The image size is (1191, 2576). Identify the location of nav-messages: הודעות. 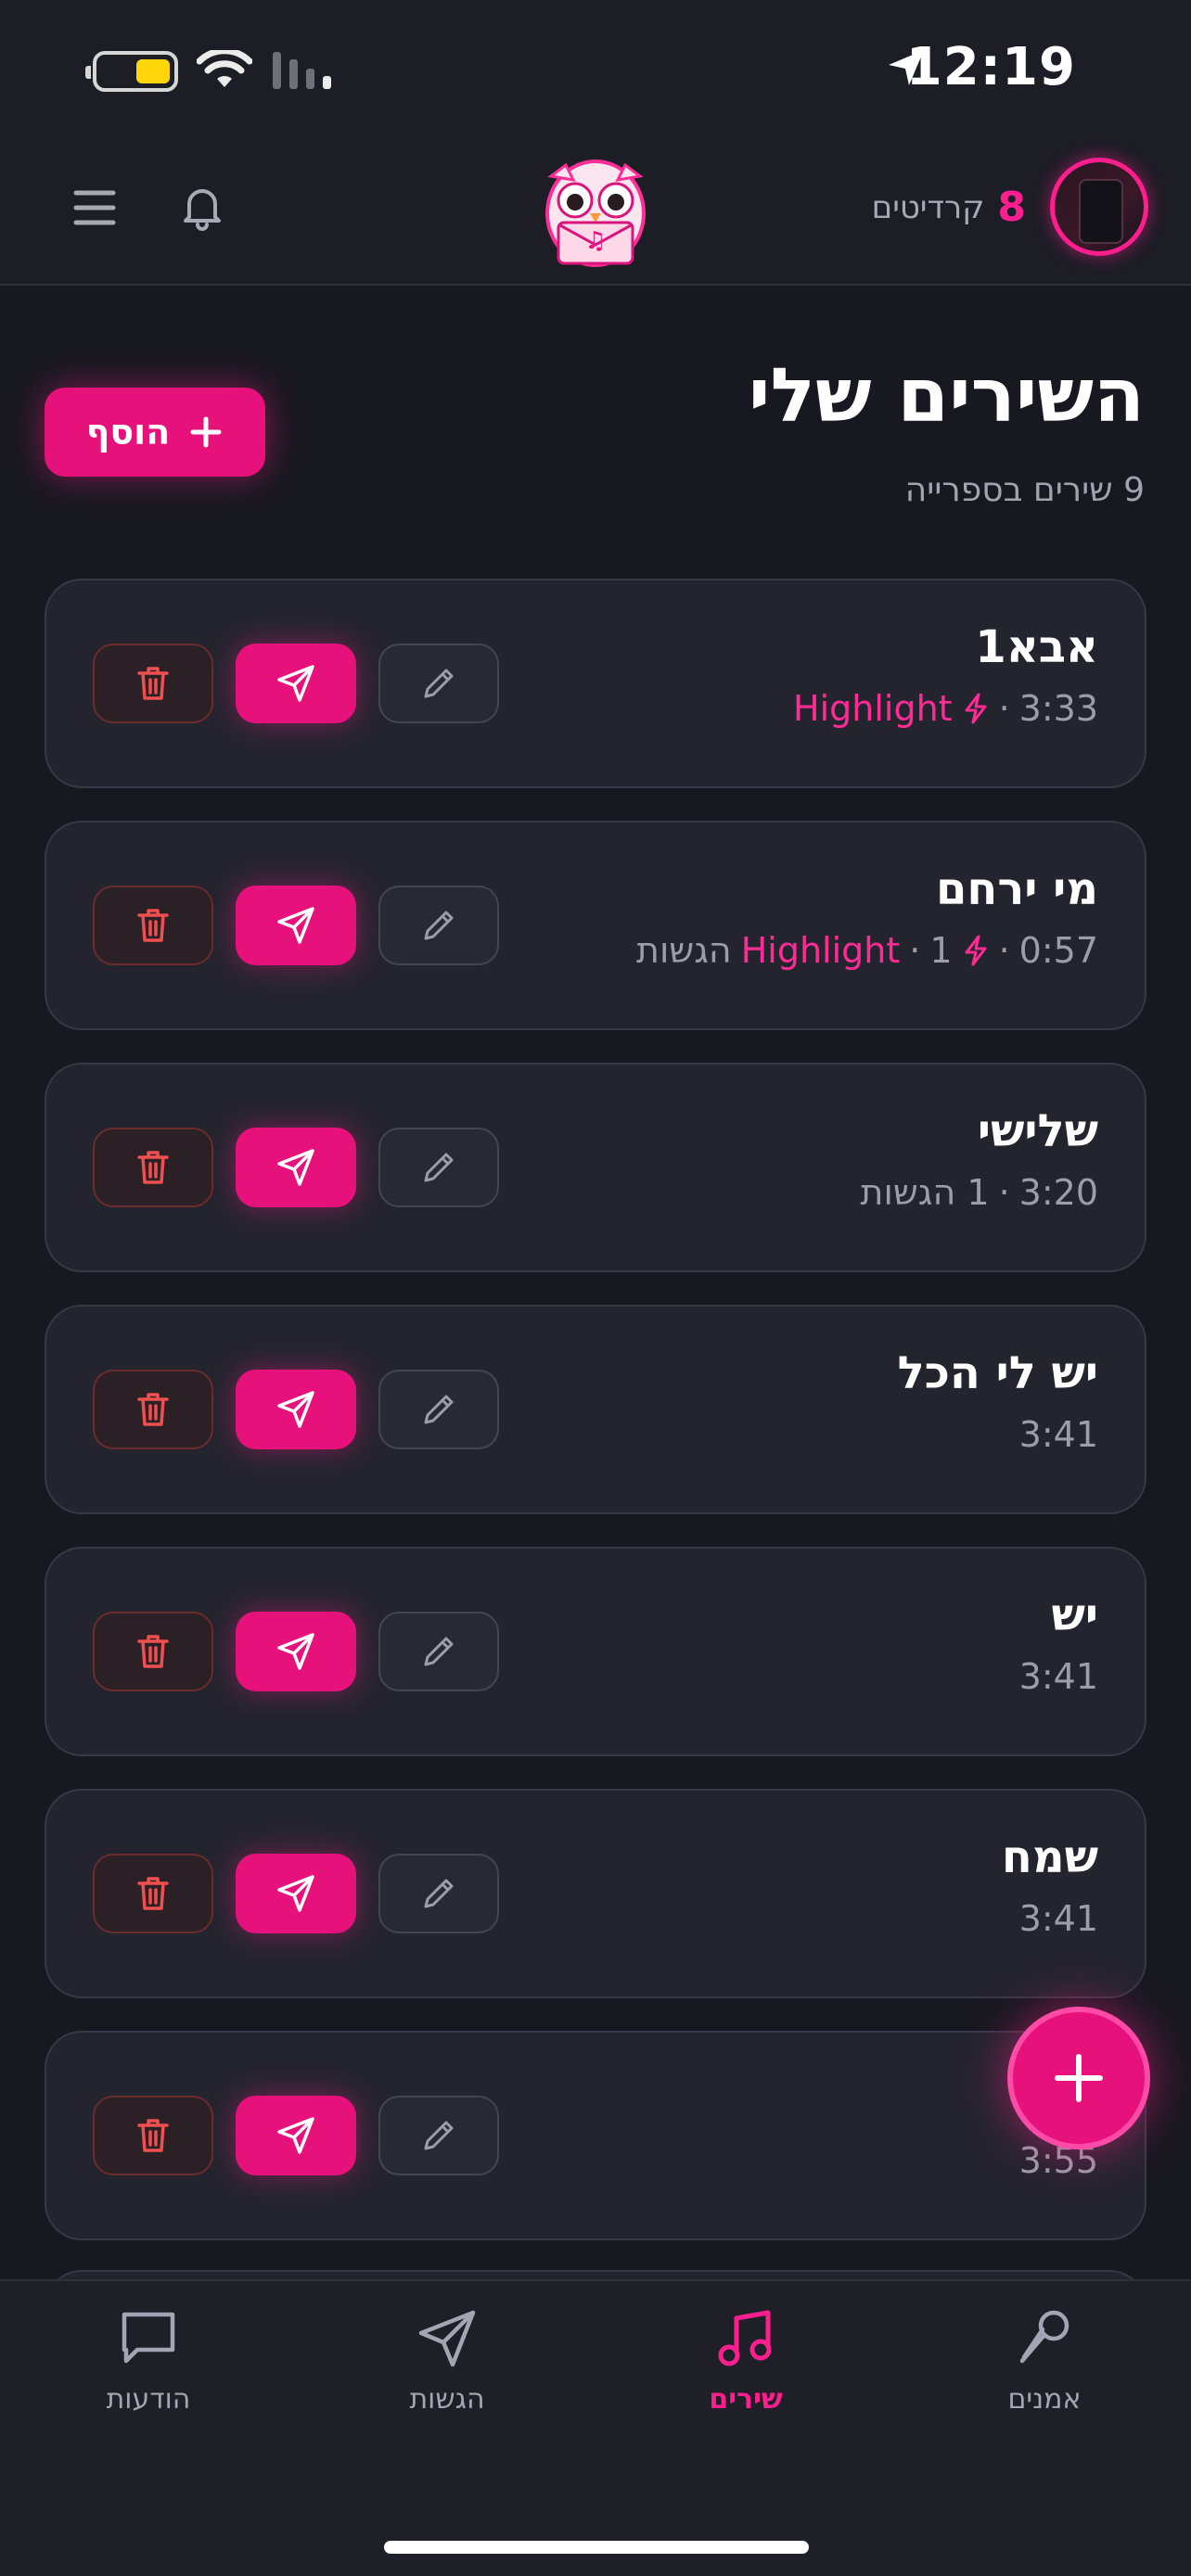
(148, 2361).